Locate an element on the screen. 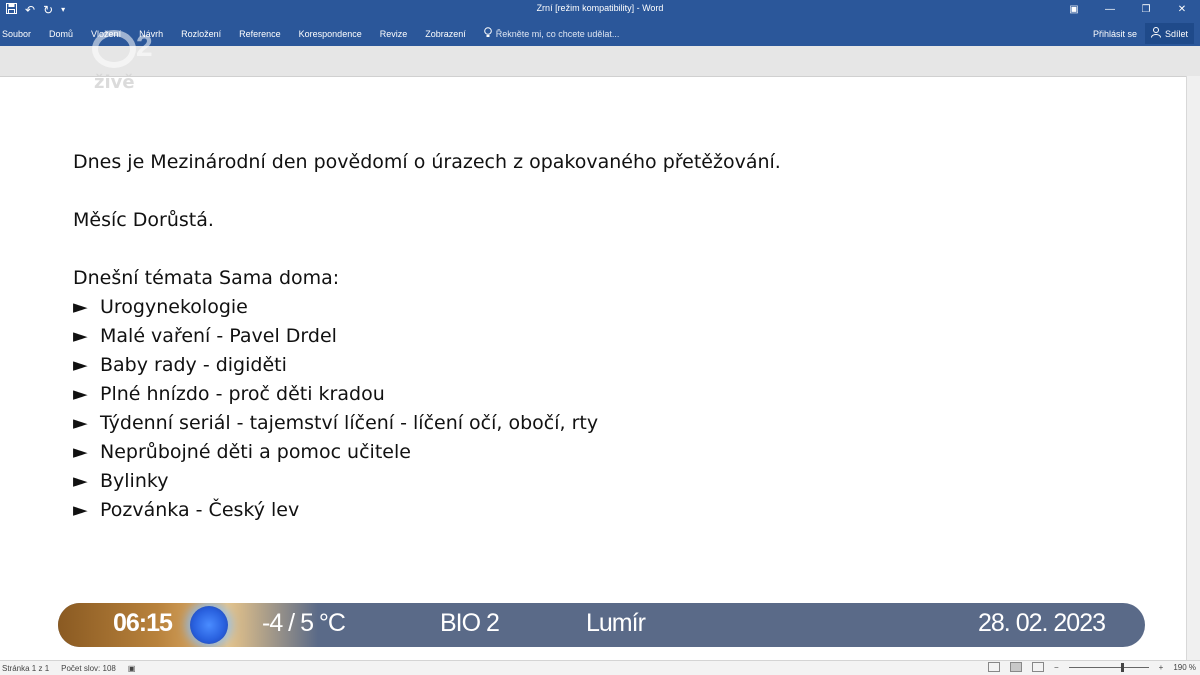 This screenshot has height=675, width=1200. tab-review: Revize is located at coordinates (398, 34).